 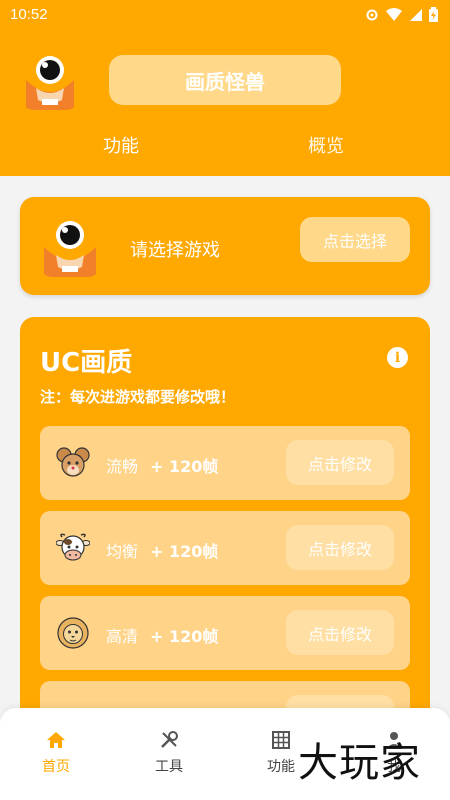 What do you see at coordinates (70, 246) in the screenshot?
I see `game-logo` at bounding box center [70, 246].